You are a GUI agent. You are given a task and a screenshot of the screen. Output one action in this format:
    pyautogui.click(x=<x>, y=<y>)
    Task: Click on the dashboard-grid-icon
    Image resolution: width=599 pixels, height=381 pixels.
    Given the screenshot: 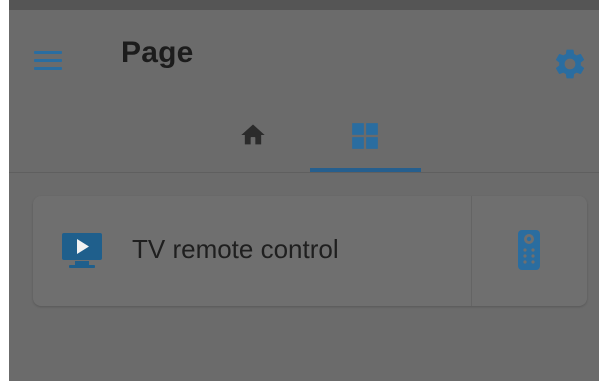 What is the action you would take?
    pyautogui.click(x=365, y=136)
    